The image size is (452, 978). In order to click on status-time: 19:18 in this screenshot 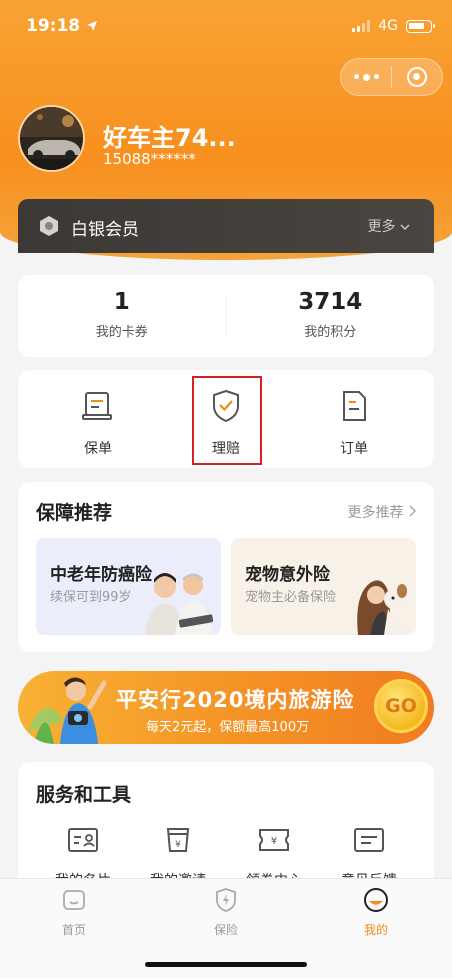, I will do `click(62, 26)`.